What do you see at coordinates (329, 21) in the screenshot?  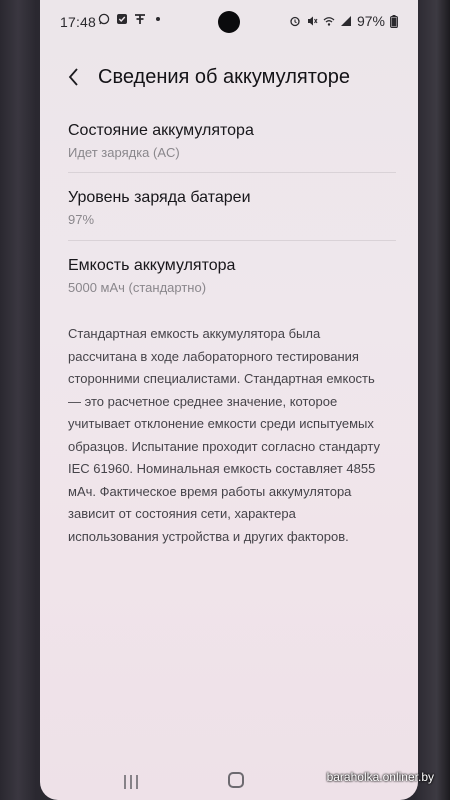 I see `wifi-icon` at bounding box center [329, 21].